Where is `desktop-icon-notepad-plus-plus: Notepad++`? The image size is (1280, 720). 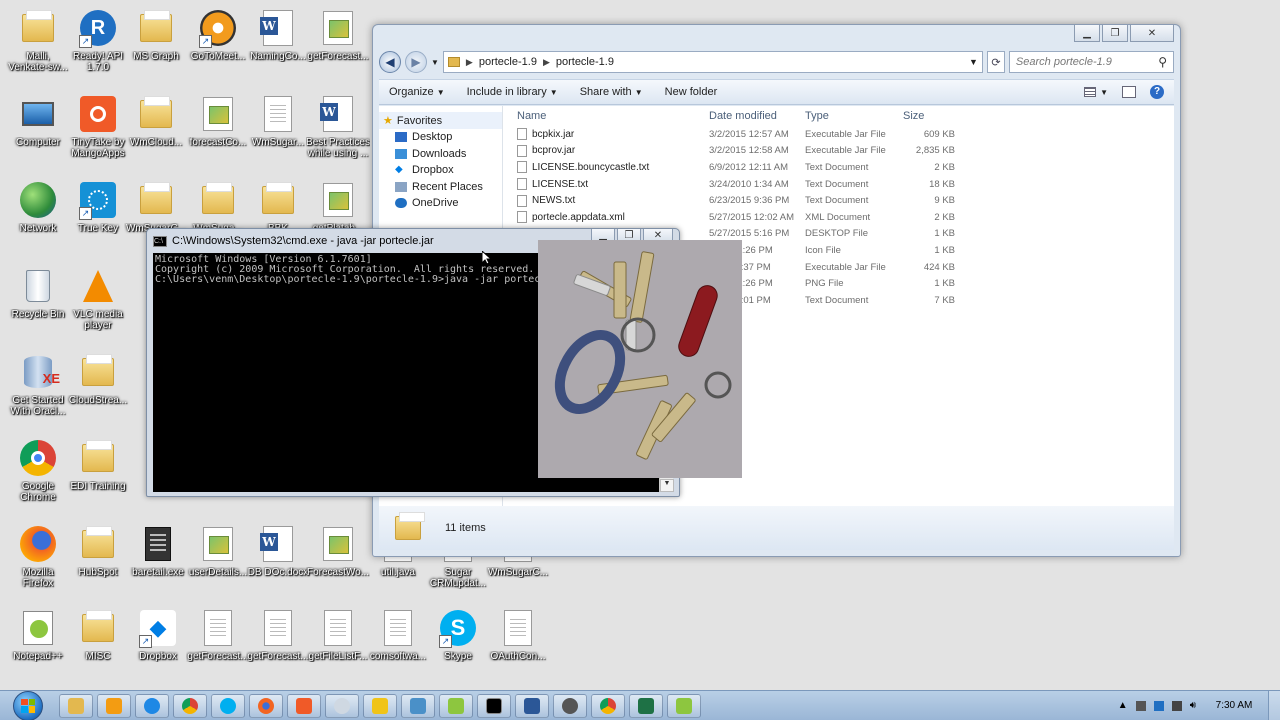 desktop-icon-notepad-plus-plus: Notepad++ is located at coordinates (38, 648).